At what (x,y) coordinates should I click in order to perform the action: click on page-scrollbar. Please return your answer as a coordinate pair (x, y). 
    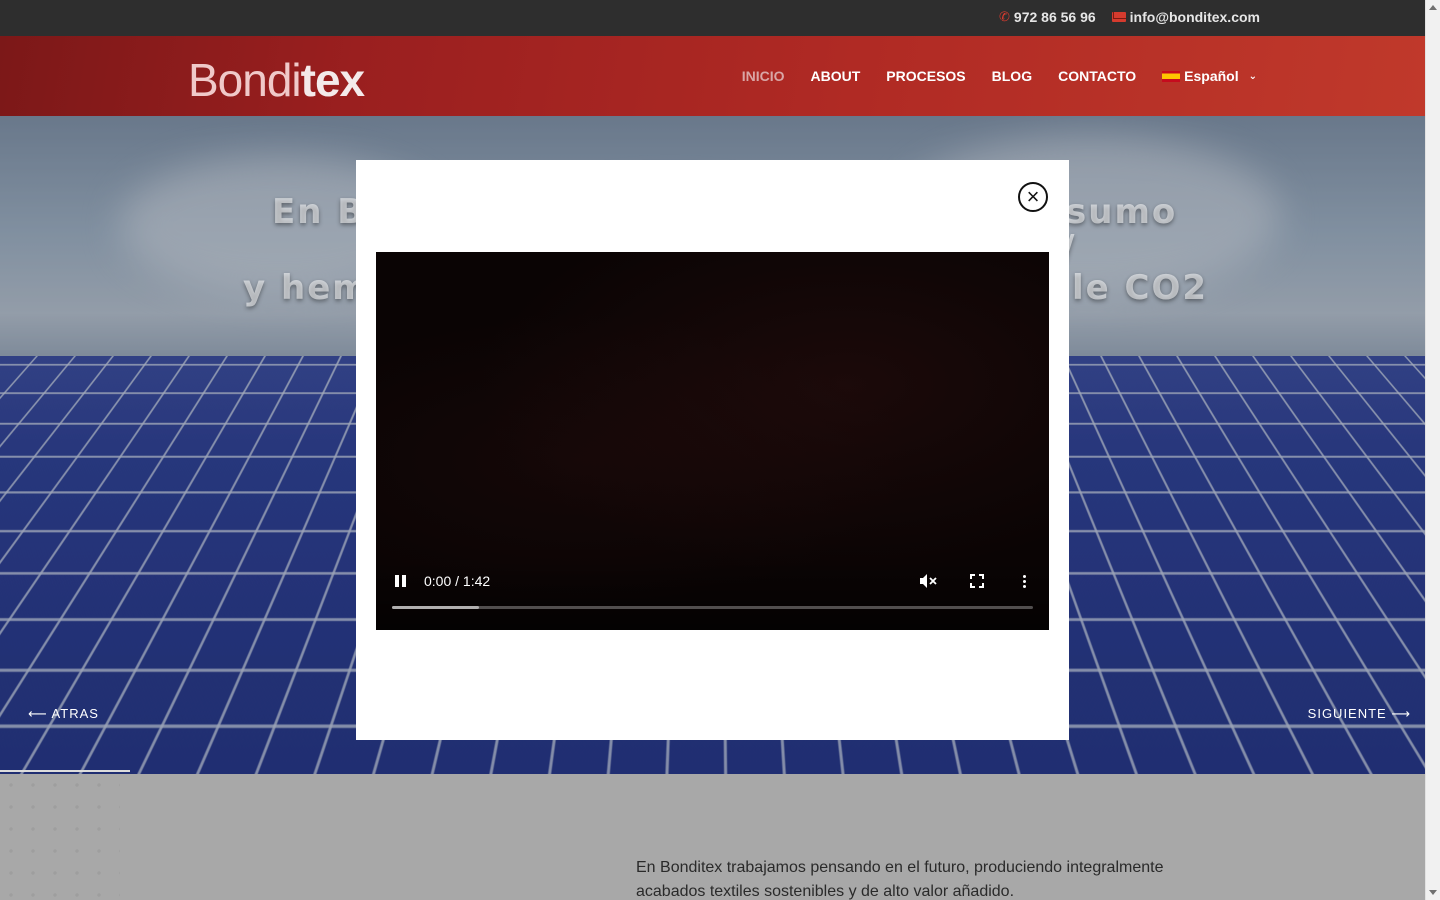
    Looking at the image, I should click on (1432, 450).